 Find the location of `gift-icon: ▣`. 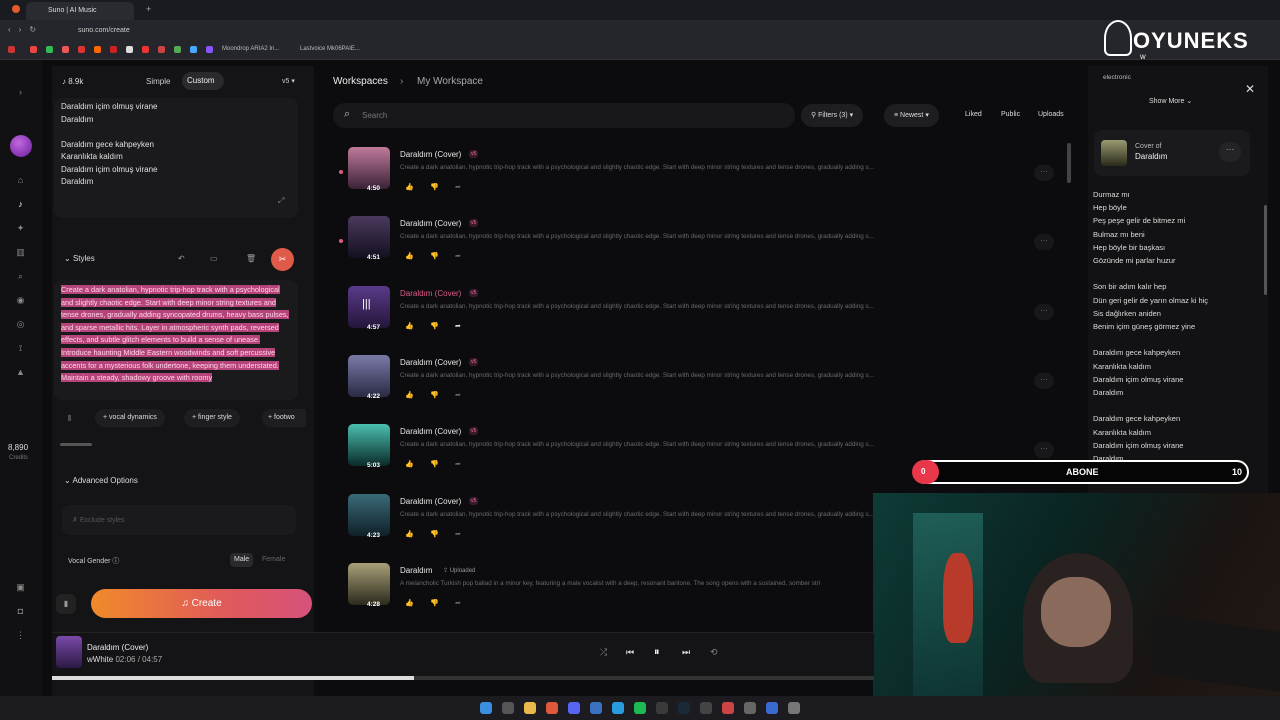

gift-icon: ▣ is located at coordinates (20, 587).